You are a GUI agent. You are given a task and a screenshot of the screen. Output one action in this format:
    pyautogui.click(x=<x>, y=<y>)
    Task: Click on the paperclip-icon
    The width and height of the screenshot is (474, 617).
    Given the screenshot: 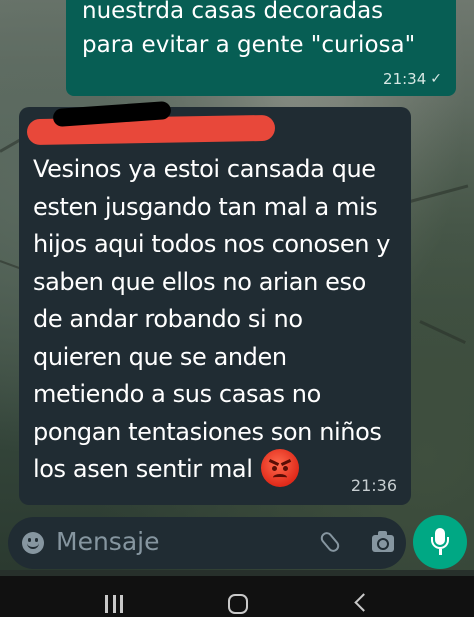 What is the action you would take?
    pyautogui.click(x=330, y=542)
    